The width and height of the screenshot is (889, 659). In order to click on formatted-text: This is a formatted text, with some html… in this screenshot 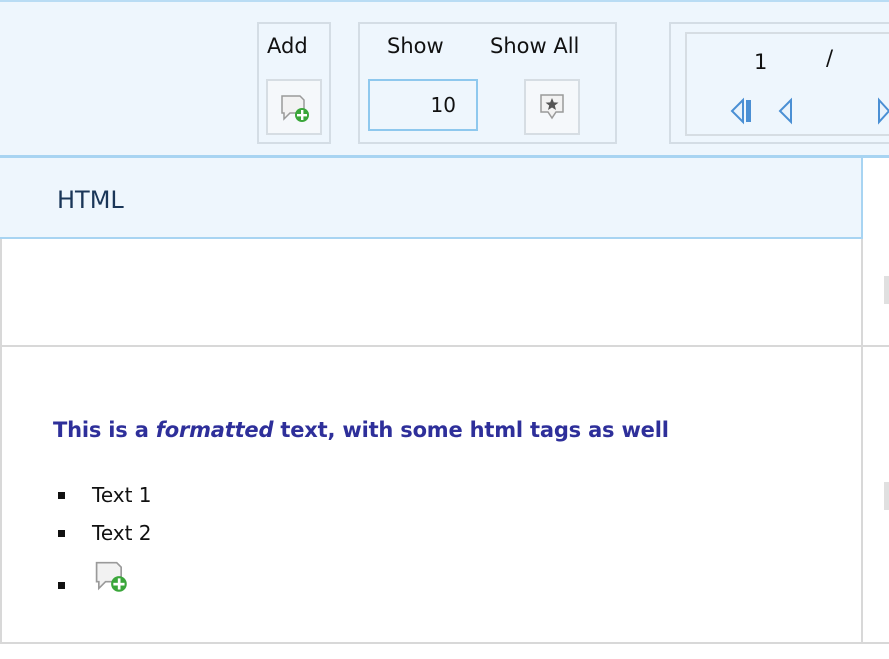, I will do `click(361, 430)`.